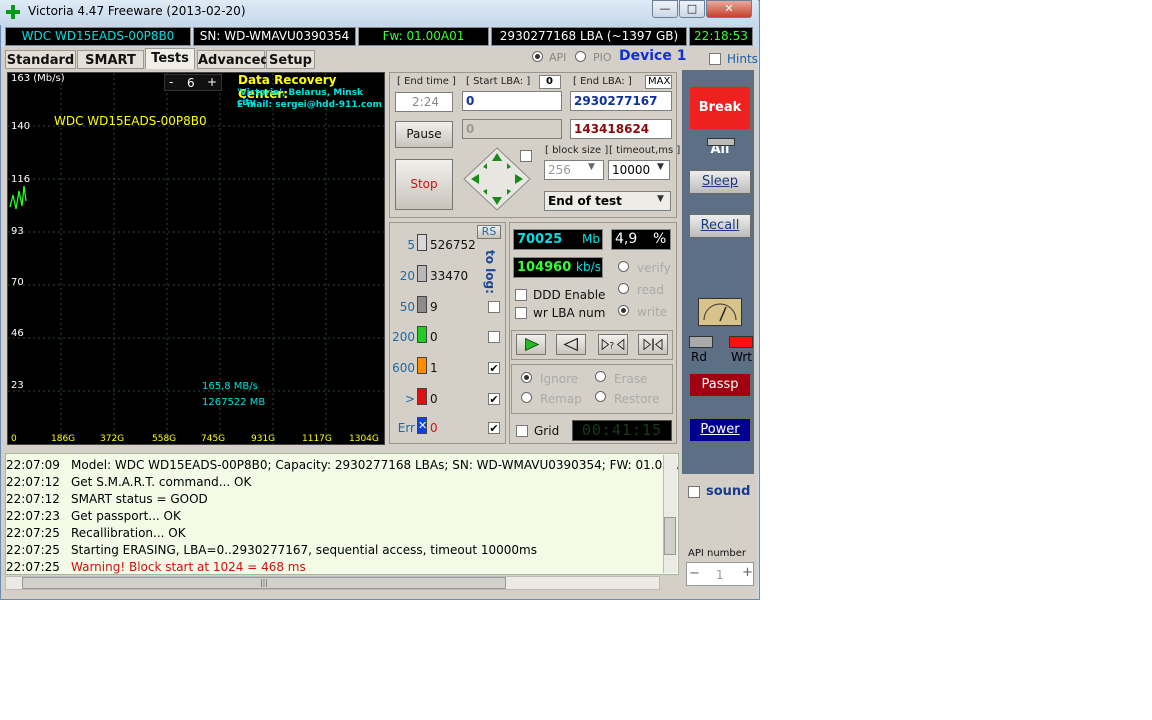 The width and height of the screenshot is (1152, 720). What do you see at coordinates (653, 344) in the screenshot?
I see `seek-end-icon` at bounding box center [653, 344].